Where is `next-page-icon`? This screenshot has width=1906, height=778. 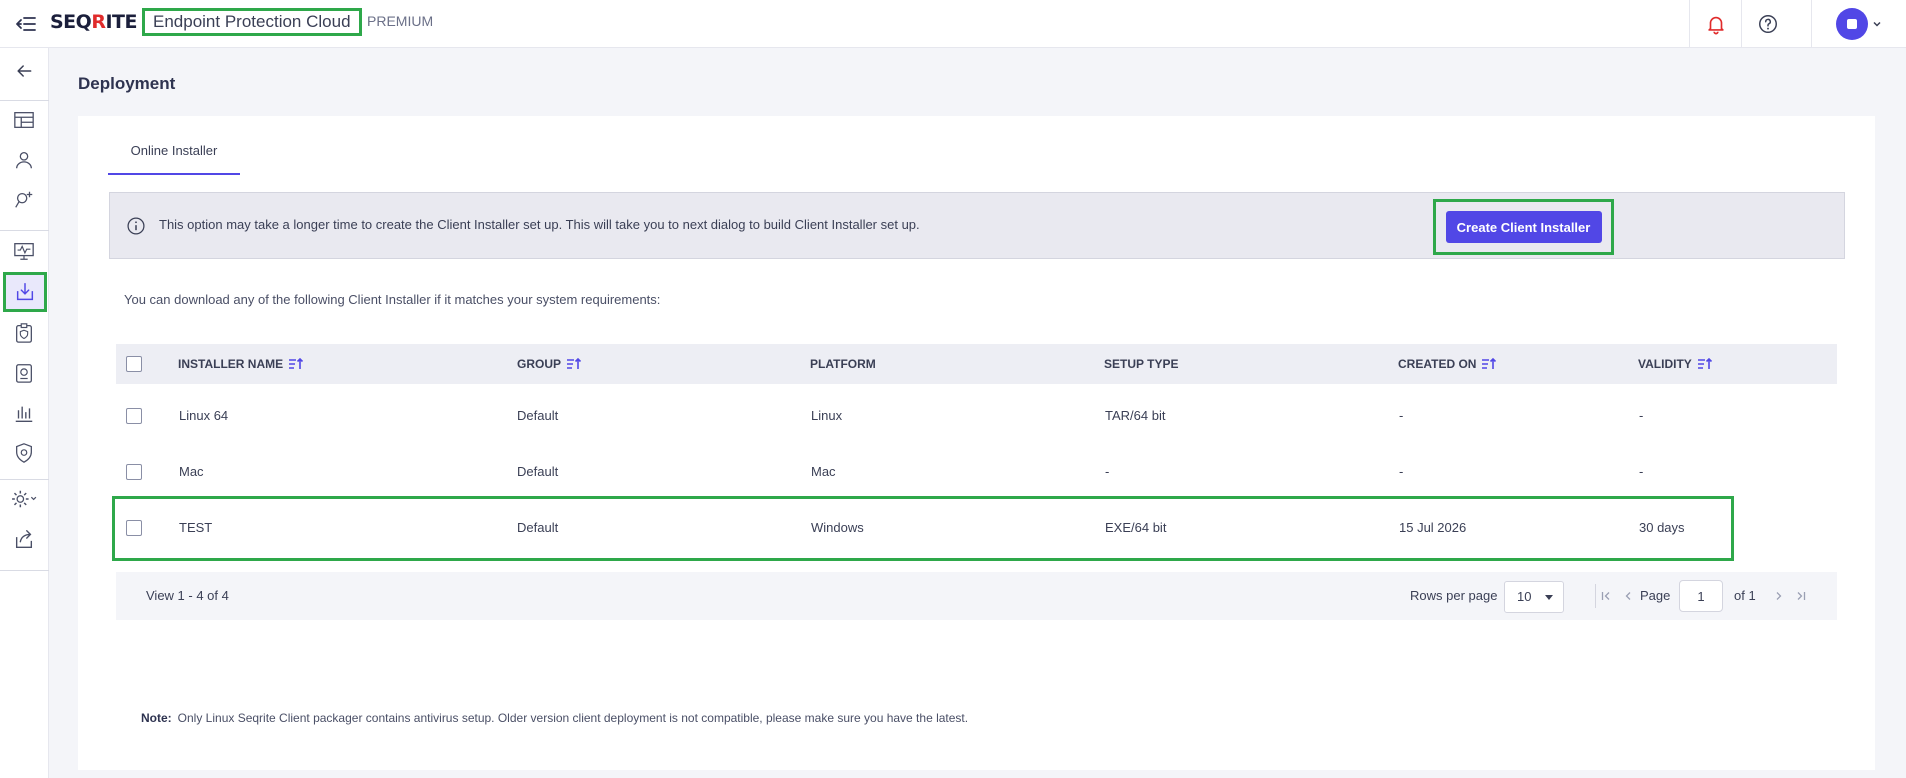 next-page-icon is located at coordinates (1779, 596).